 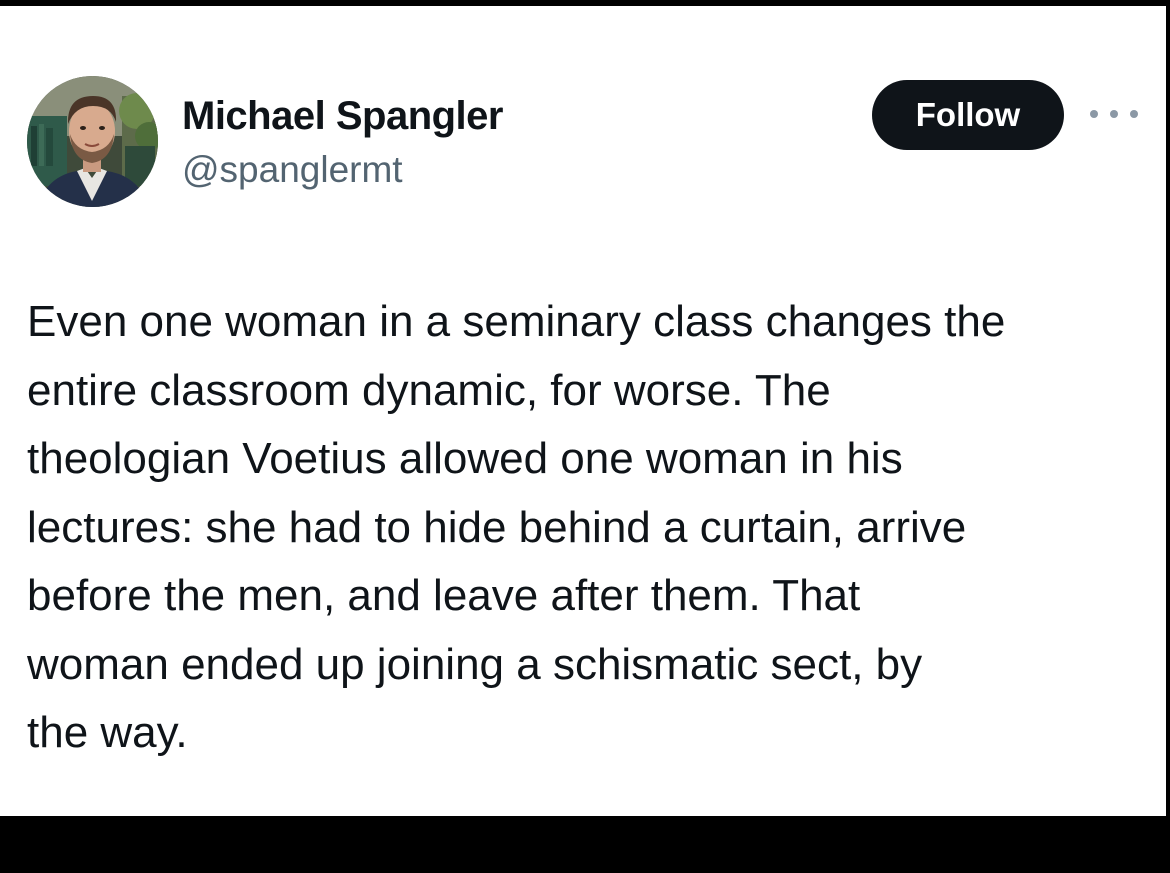 What do you see at coordinates (968, 115) in the screenshot?
I see `follow-button: Follow` at bounding box center [968, 115].